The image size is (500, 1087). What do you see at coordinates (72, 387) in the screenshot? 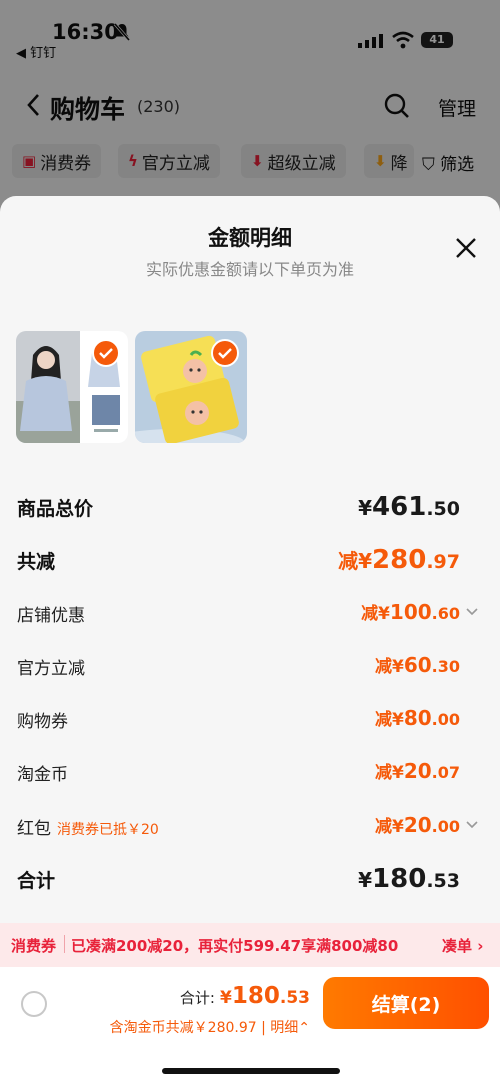
I see `product-thumbnail-jacket` at bounding box center [72, 387].